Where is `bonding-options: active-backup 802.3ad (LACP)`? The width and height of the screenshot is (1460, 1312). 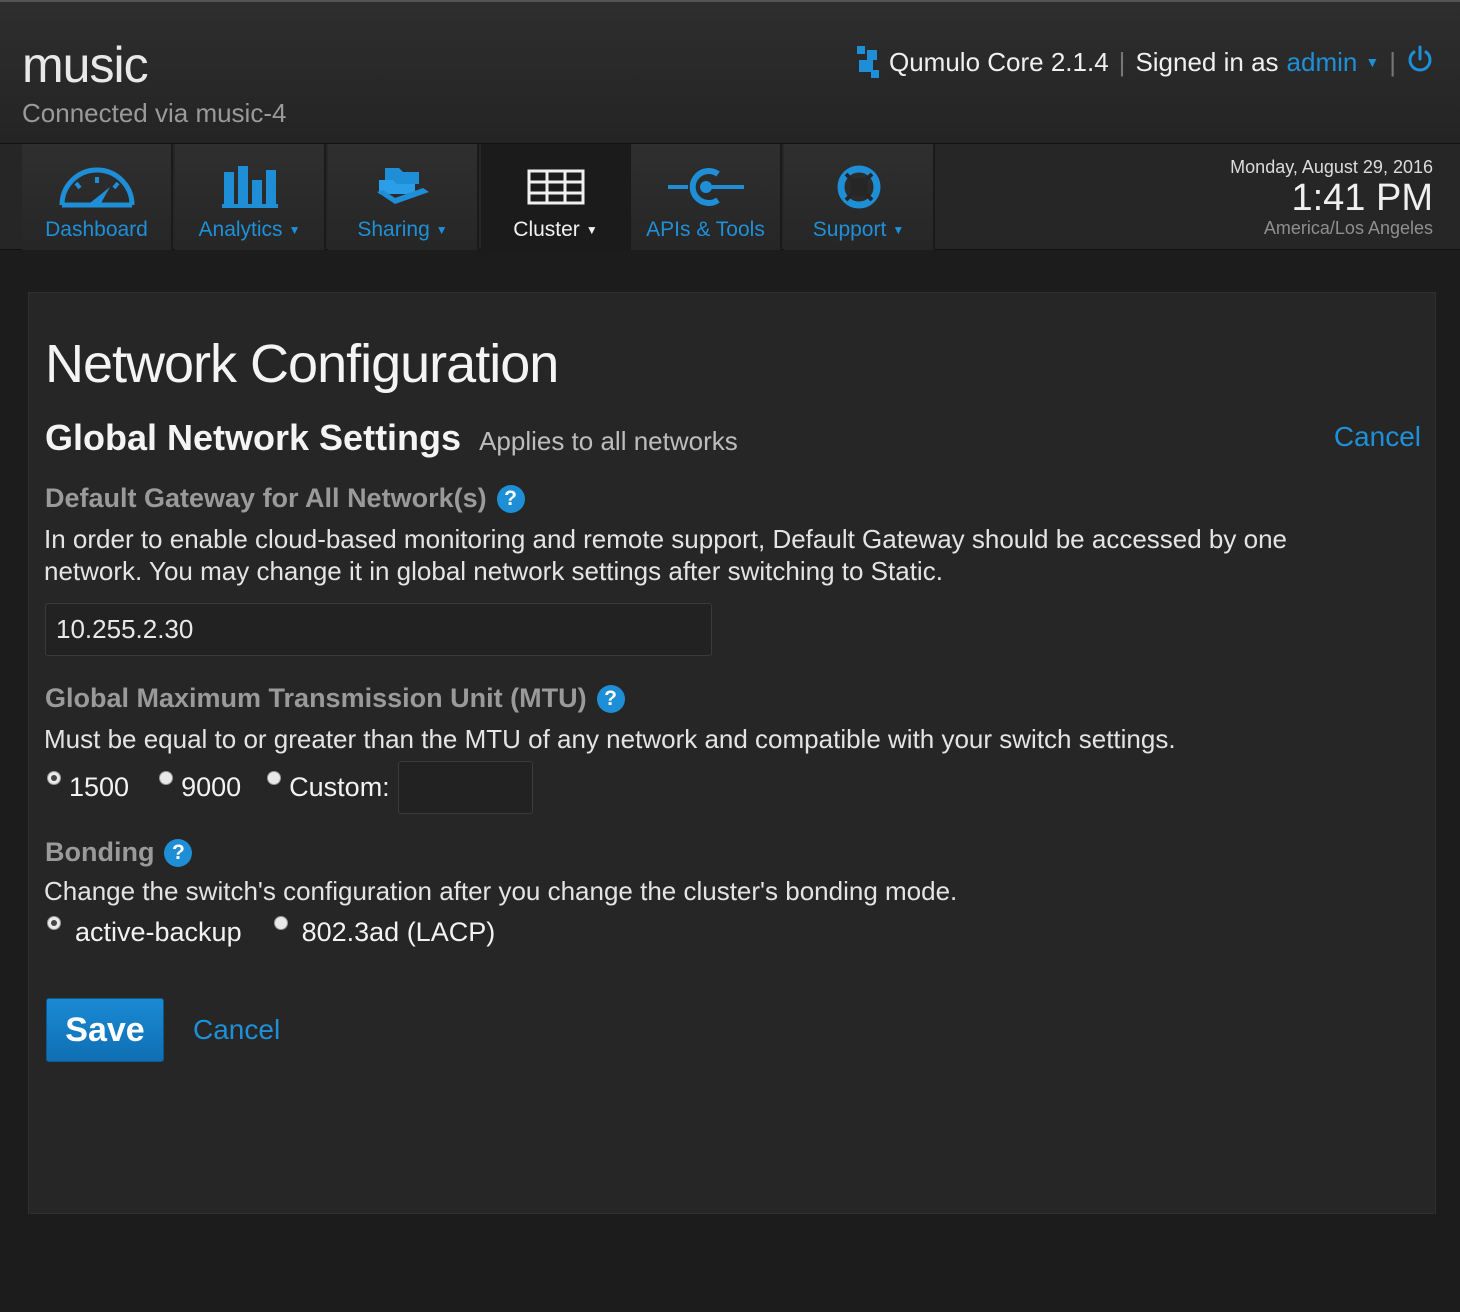 bonding-options: active-backup 802.3ad (LACP) is located at coordinates (271, 931).